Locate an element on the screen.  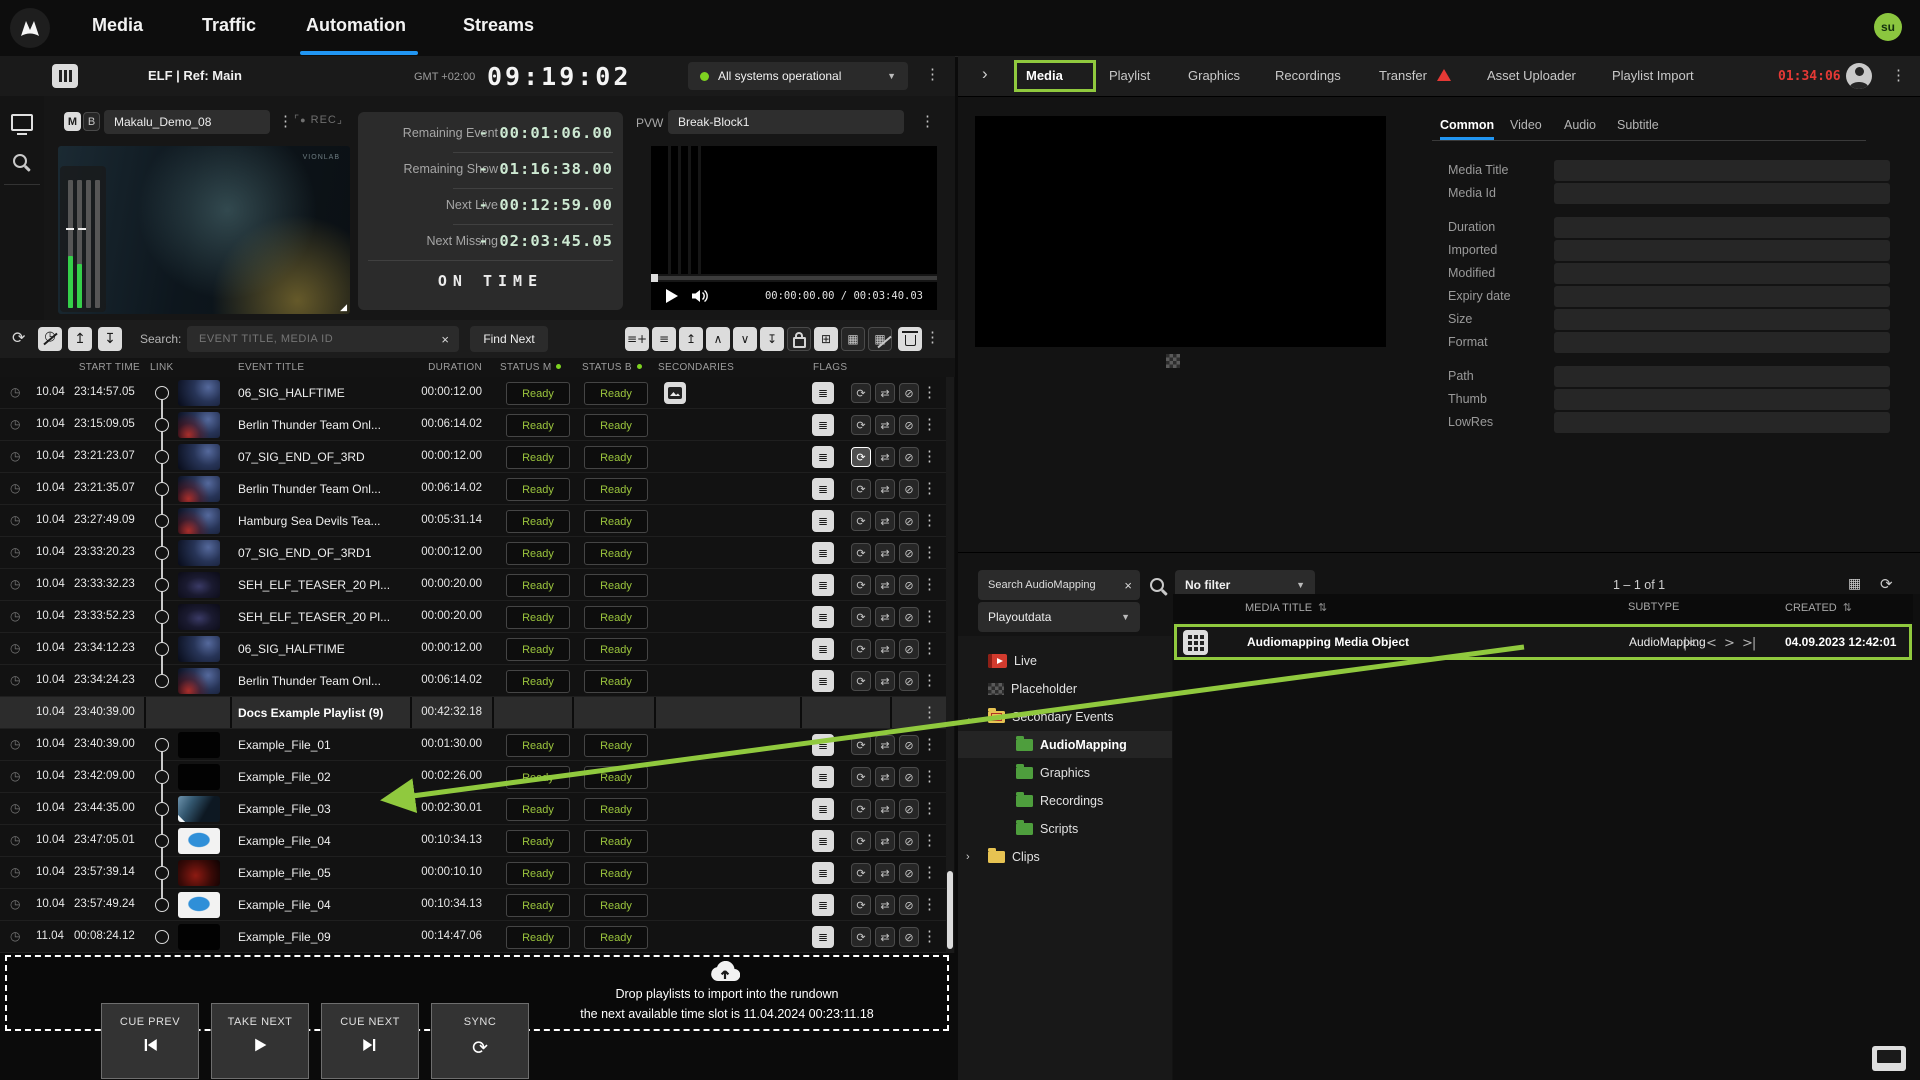
pgm-mode-m-button: M is located at coordinates (72, 121).